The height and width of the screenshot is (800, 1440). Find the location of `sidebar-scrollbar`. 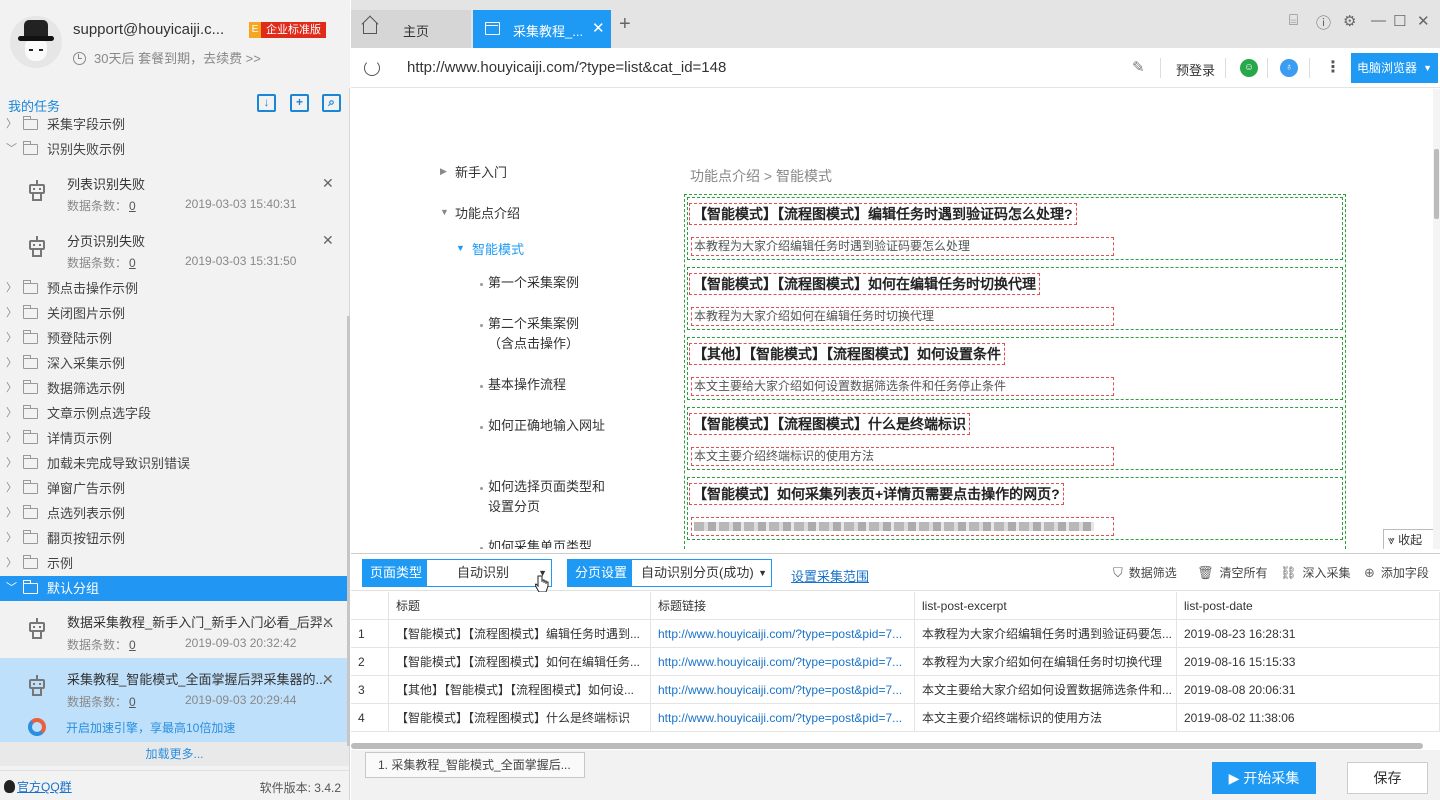

sidebar-scrollbar is located at coordinates (348, 531).